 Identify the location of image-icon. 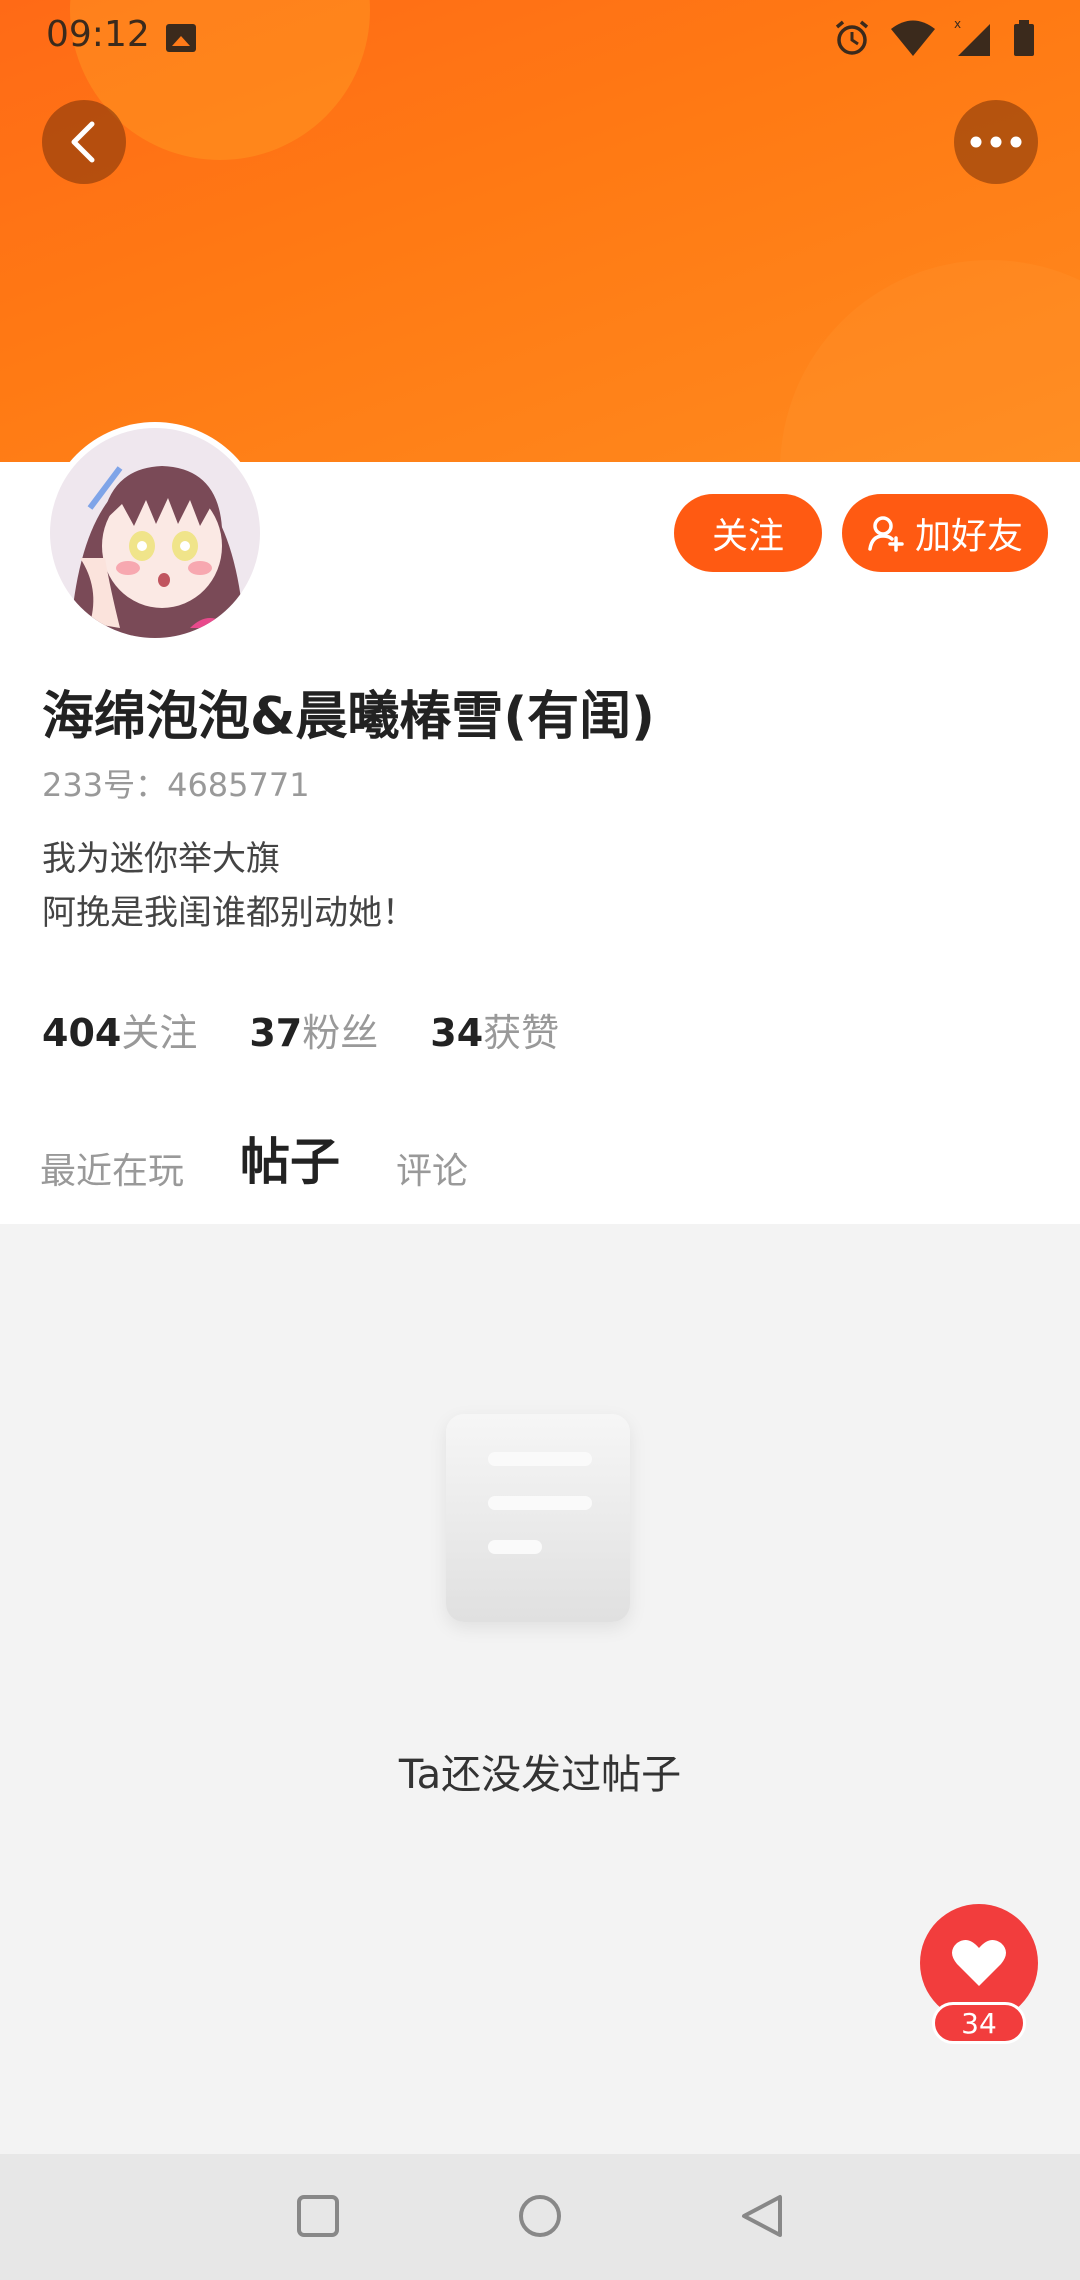
(181, 38).